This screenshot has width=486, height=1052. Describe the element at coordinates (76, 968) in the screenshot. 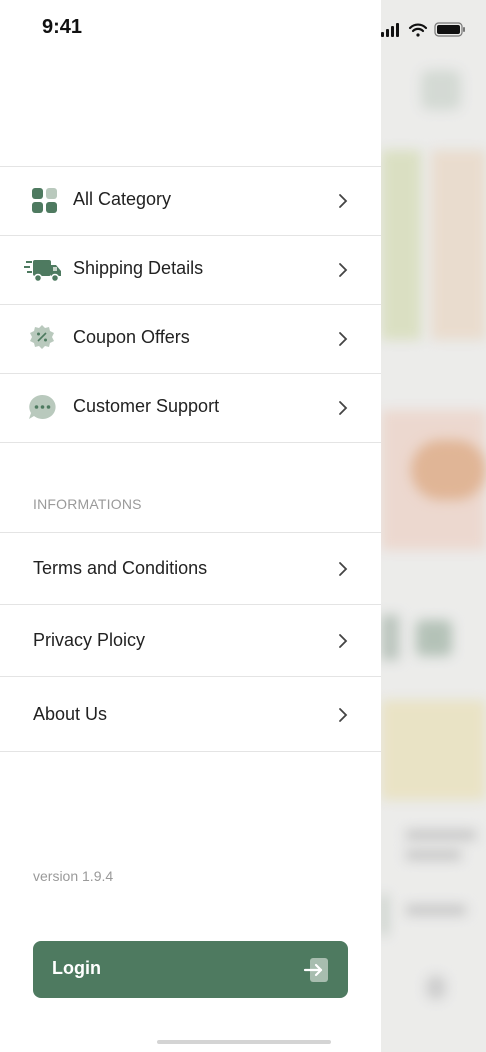

I see `login-button-label: Login` at that location.